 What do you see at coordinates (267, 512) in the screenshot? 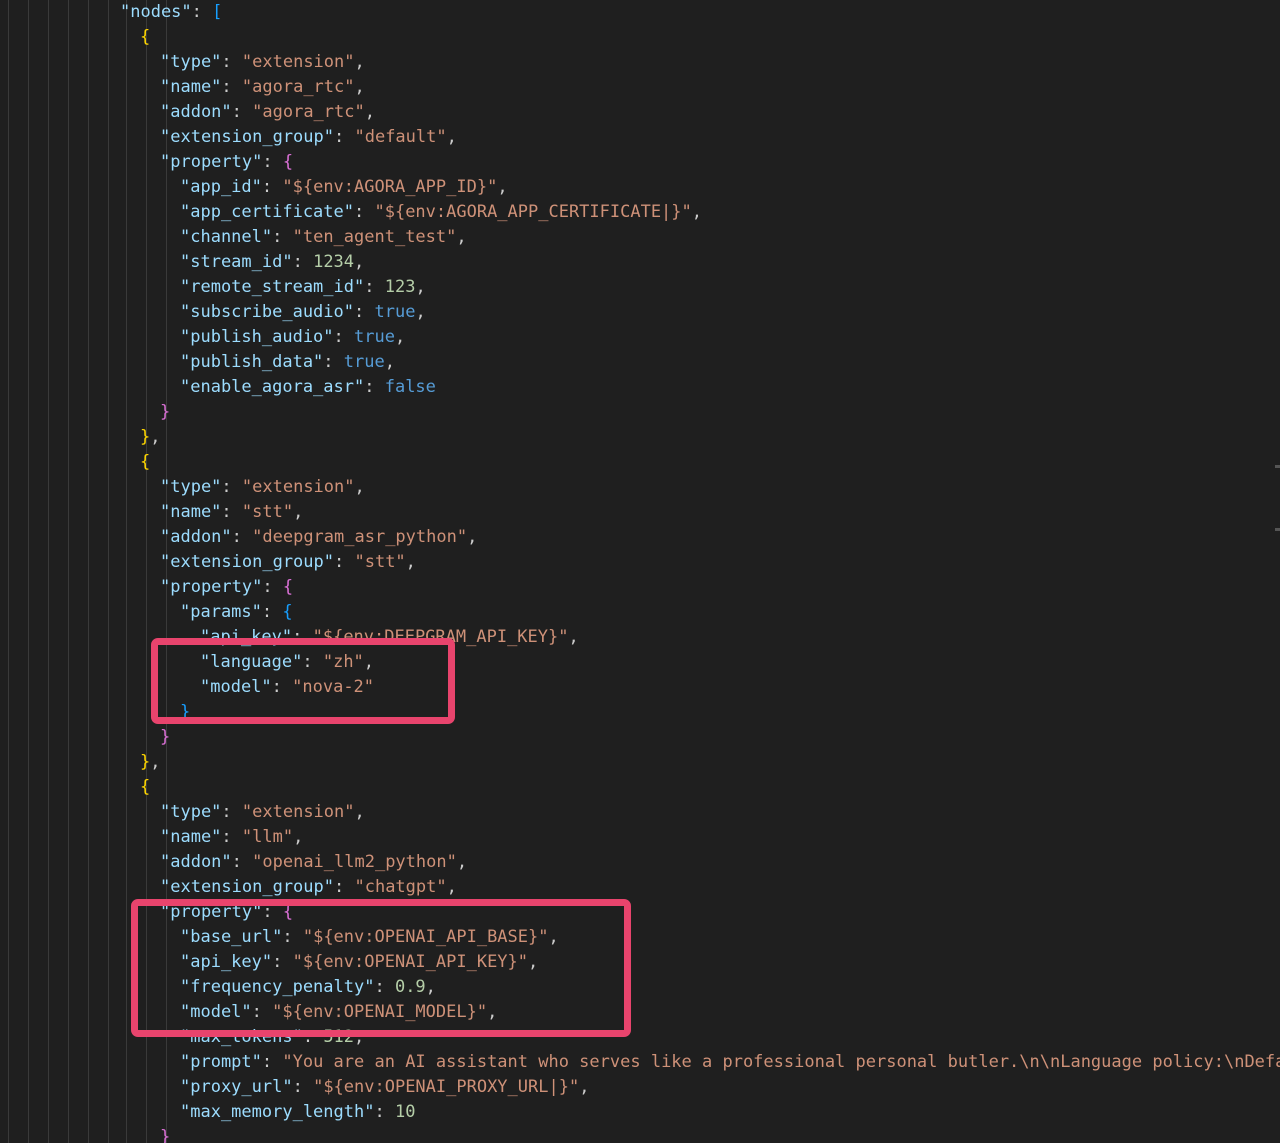
I see `code-token: "stt"` at bounding box center [267, 512].